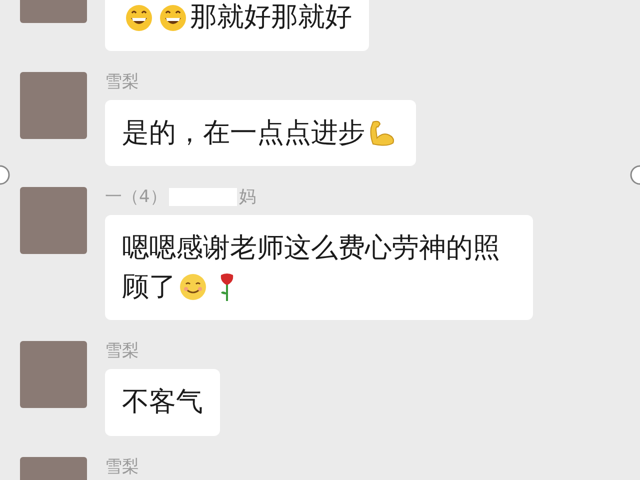 The height and width of the screenshot is (480, 640). What do you see at coordinates (382, 133) in the screenshot?
I see `flexed-arm-icon` at bounding box center [382, 133].